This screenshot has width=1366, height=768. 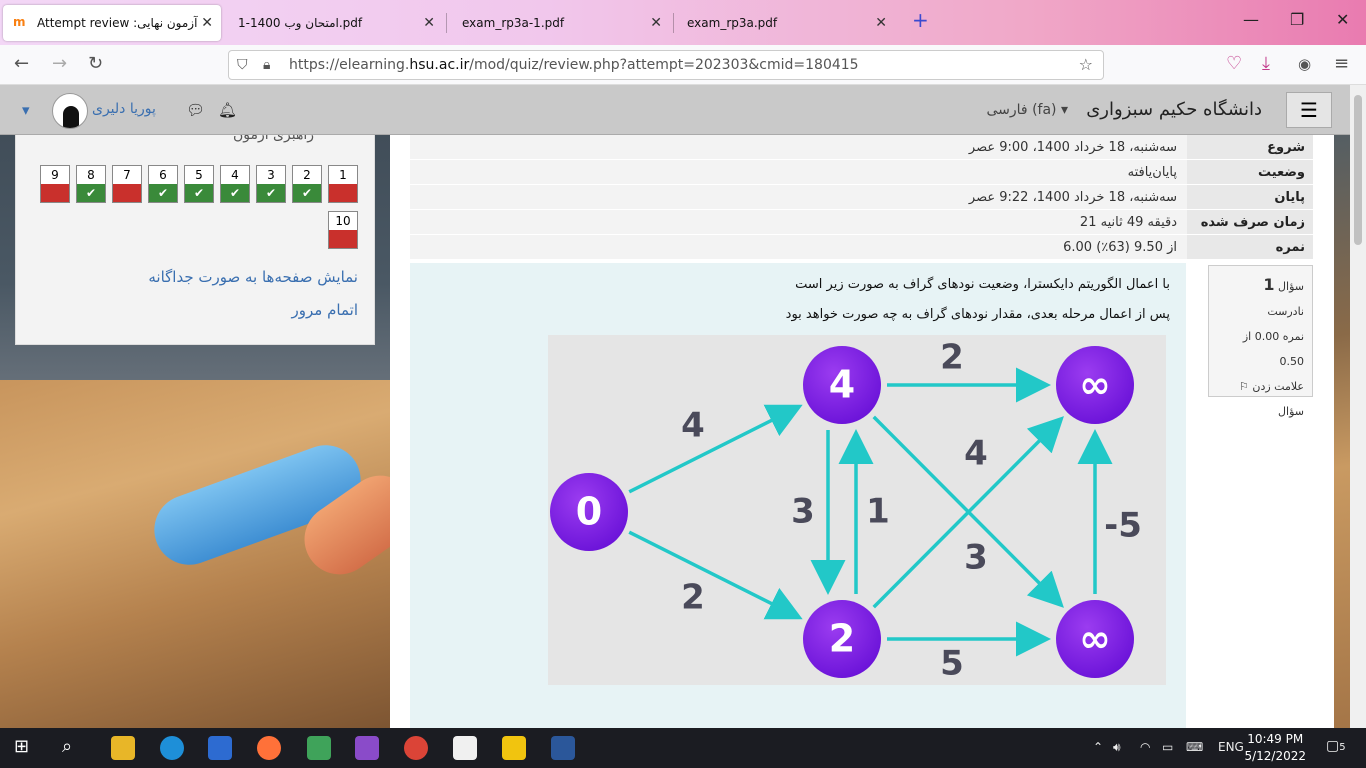 What do you see at coordinates (325, 310) in the screenshot?
I see `finish-review-link: اتمام مرور` at bounding box center [325, 310].